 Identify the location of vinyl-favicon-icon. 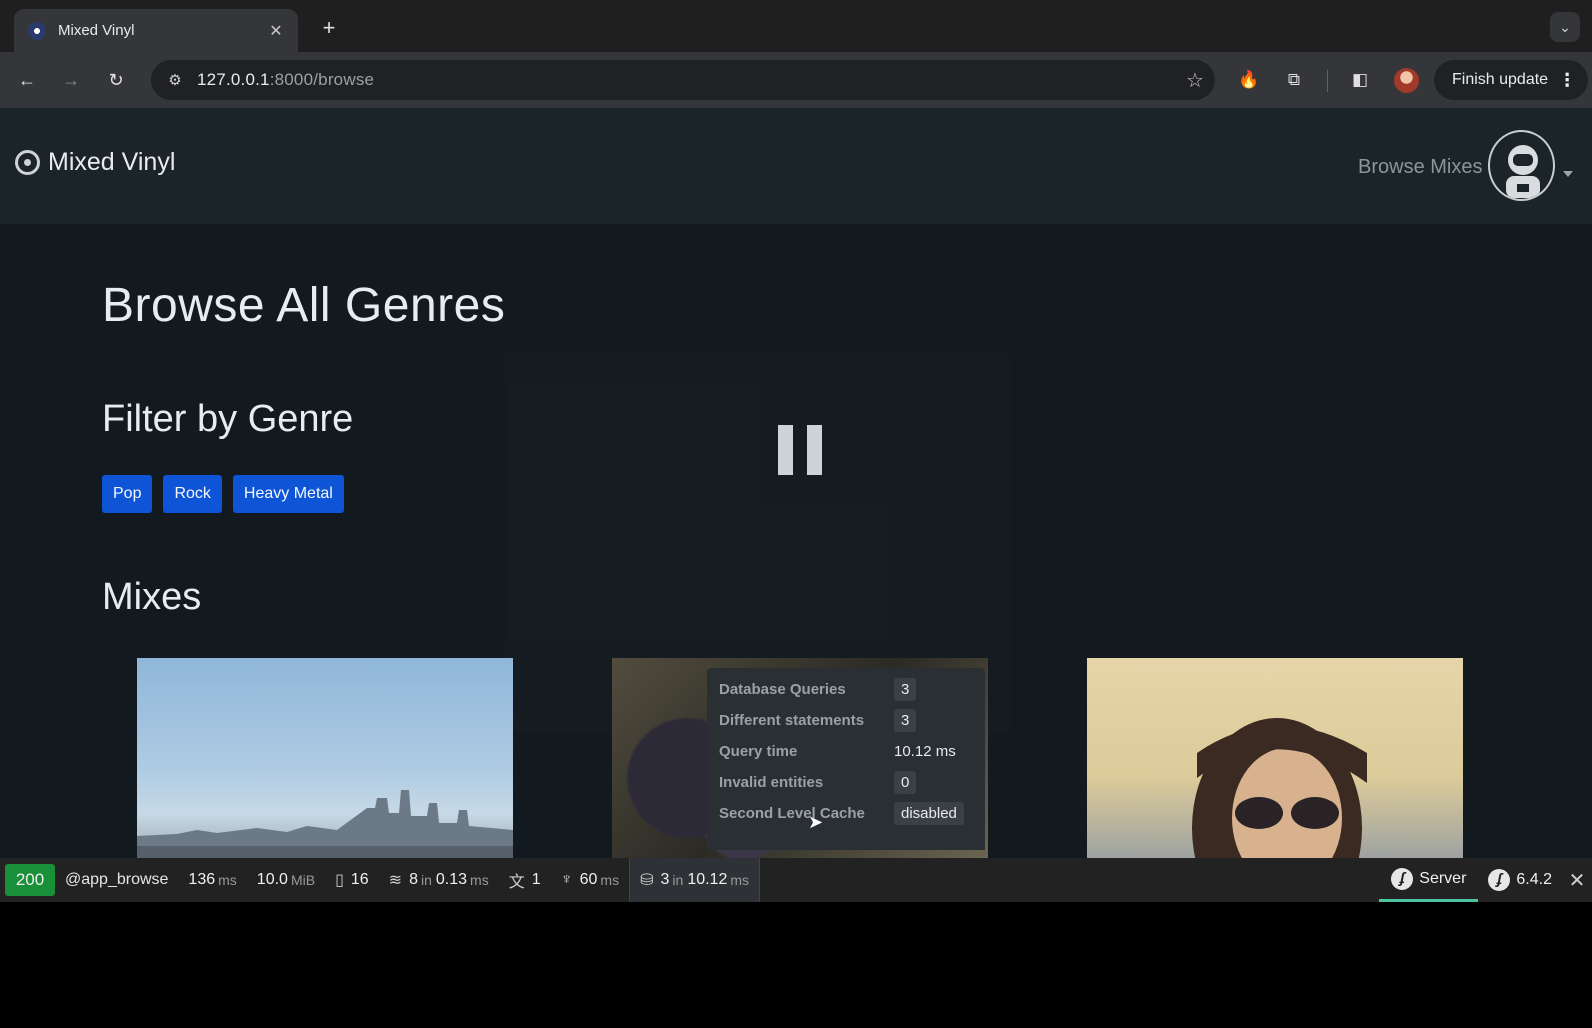
(37, 30).